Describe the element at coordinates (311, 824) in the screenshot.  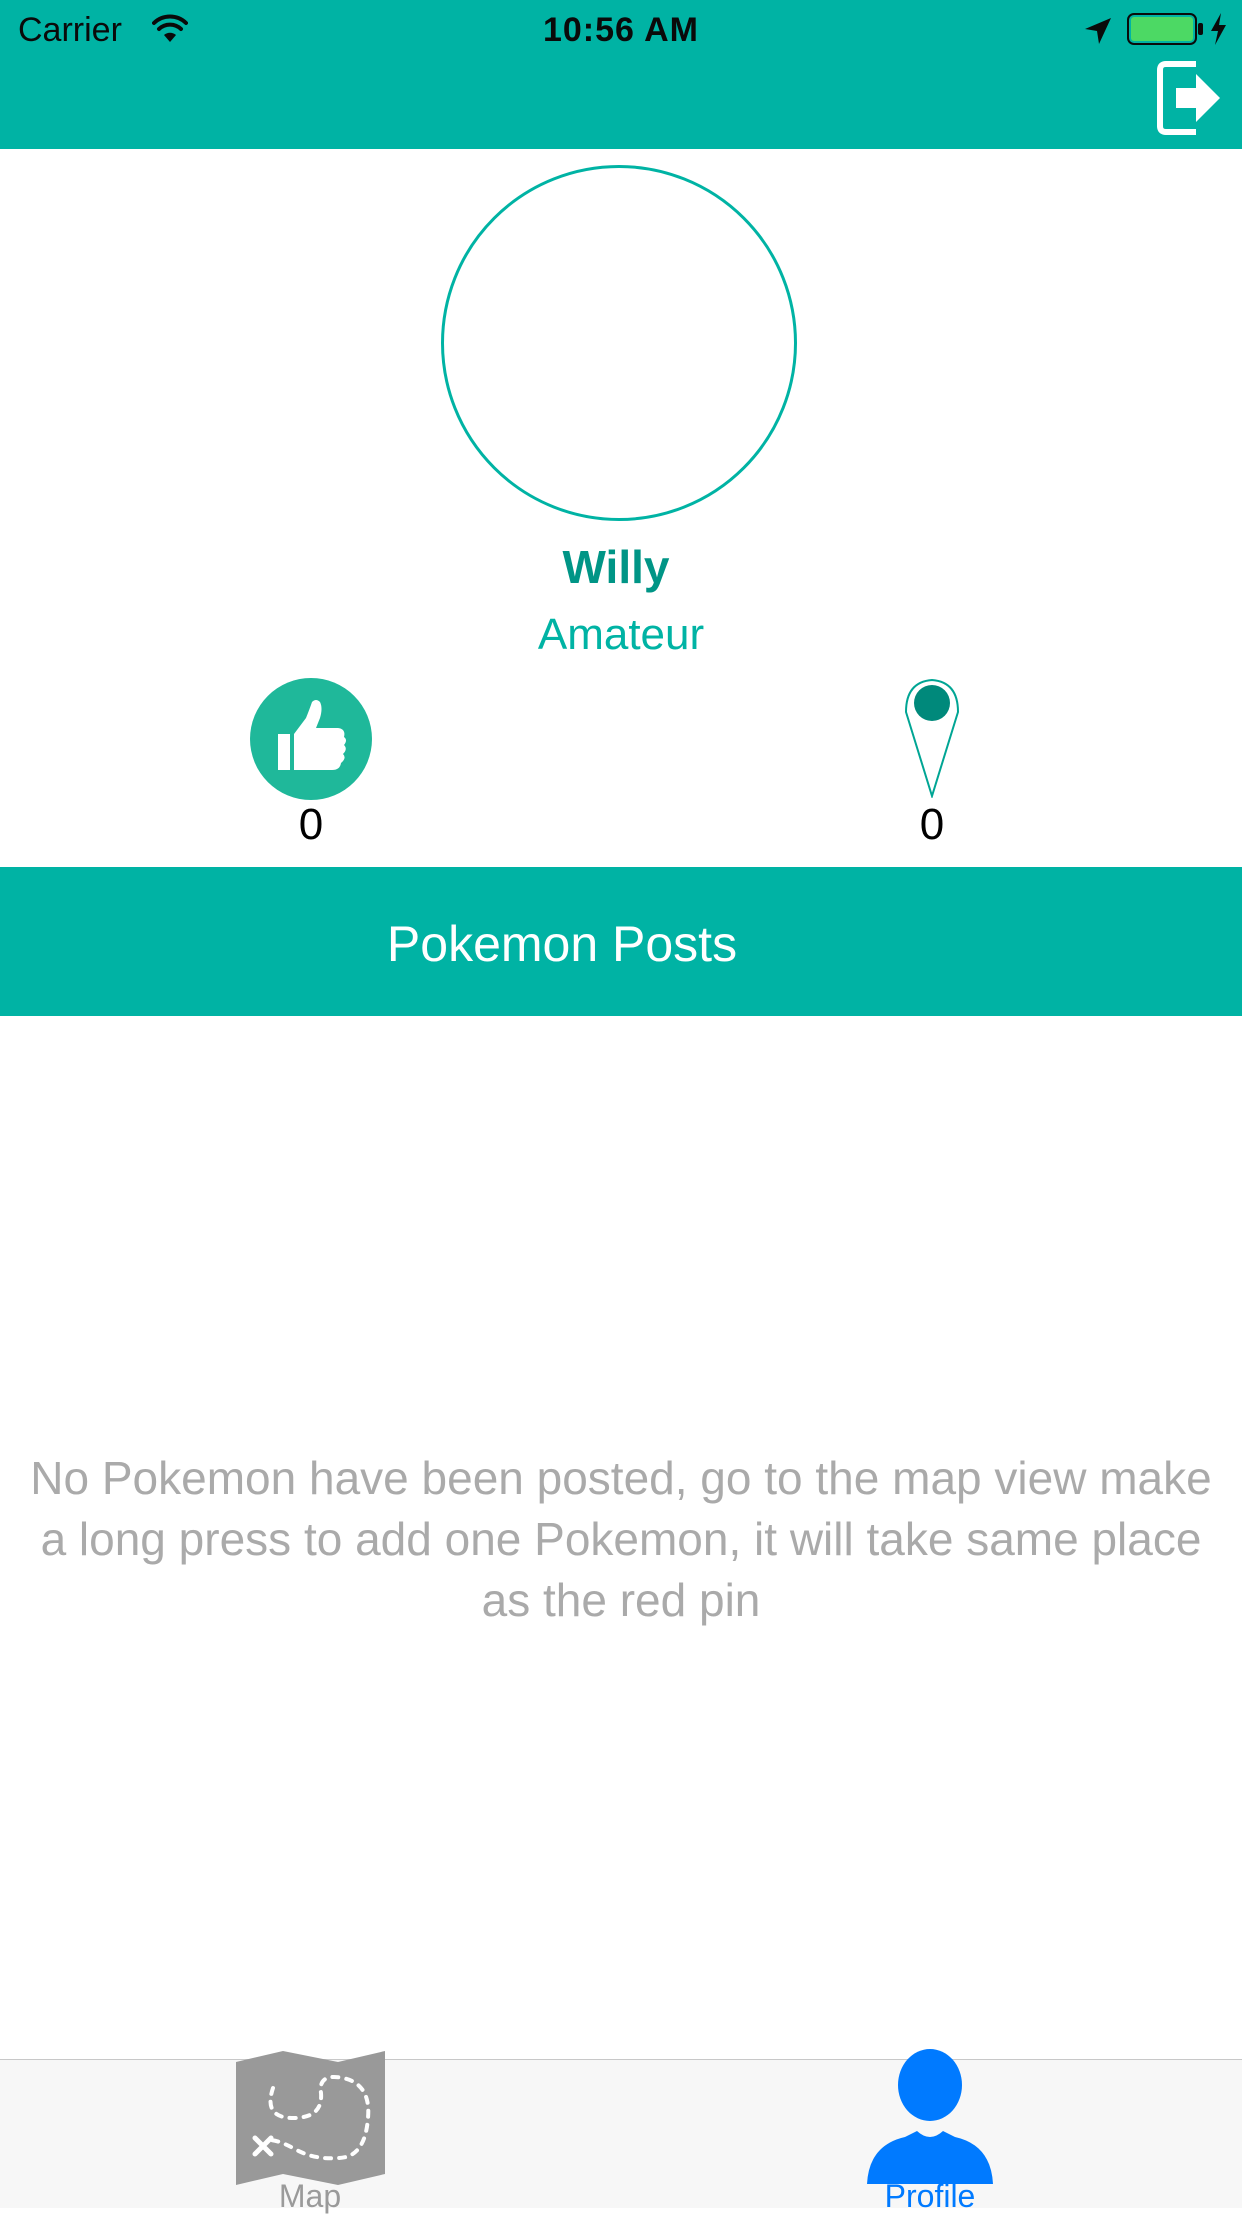
I see `likes-count: 0` at that location.